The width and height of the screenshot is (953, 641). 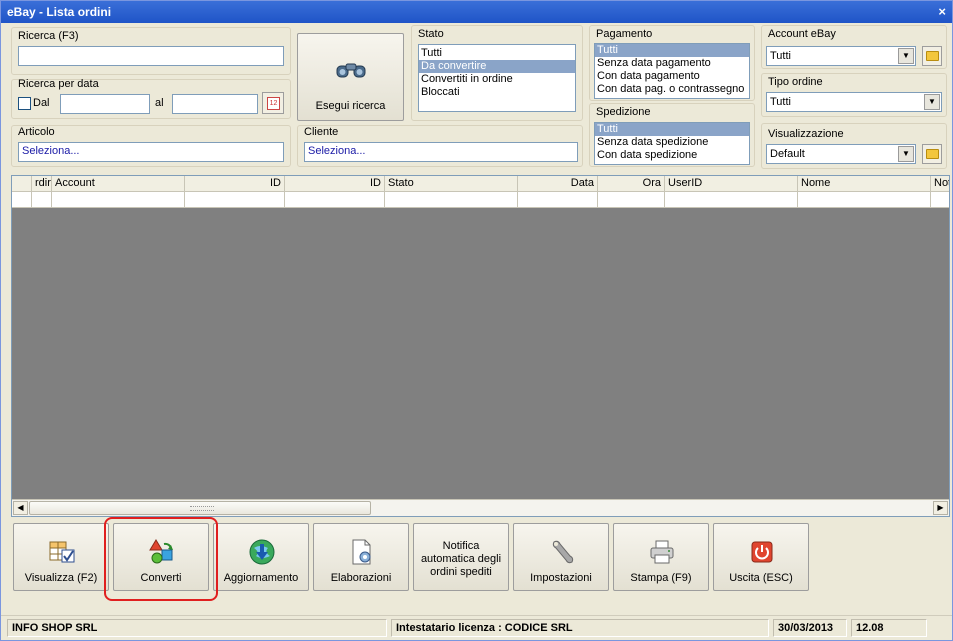 I want to click on visualizzazione-select: Default ▼, so click(x=841, y=154).